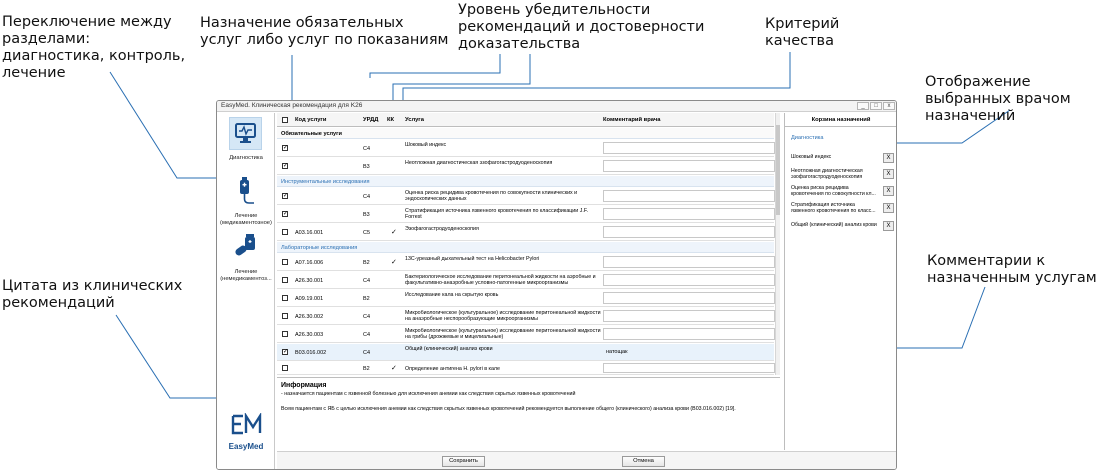 This screenshot has width=1117, height=472. I want to click on sidebar-item-diagnostics: Диагностика, so click(246, 147).